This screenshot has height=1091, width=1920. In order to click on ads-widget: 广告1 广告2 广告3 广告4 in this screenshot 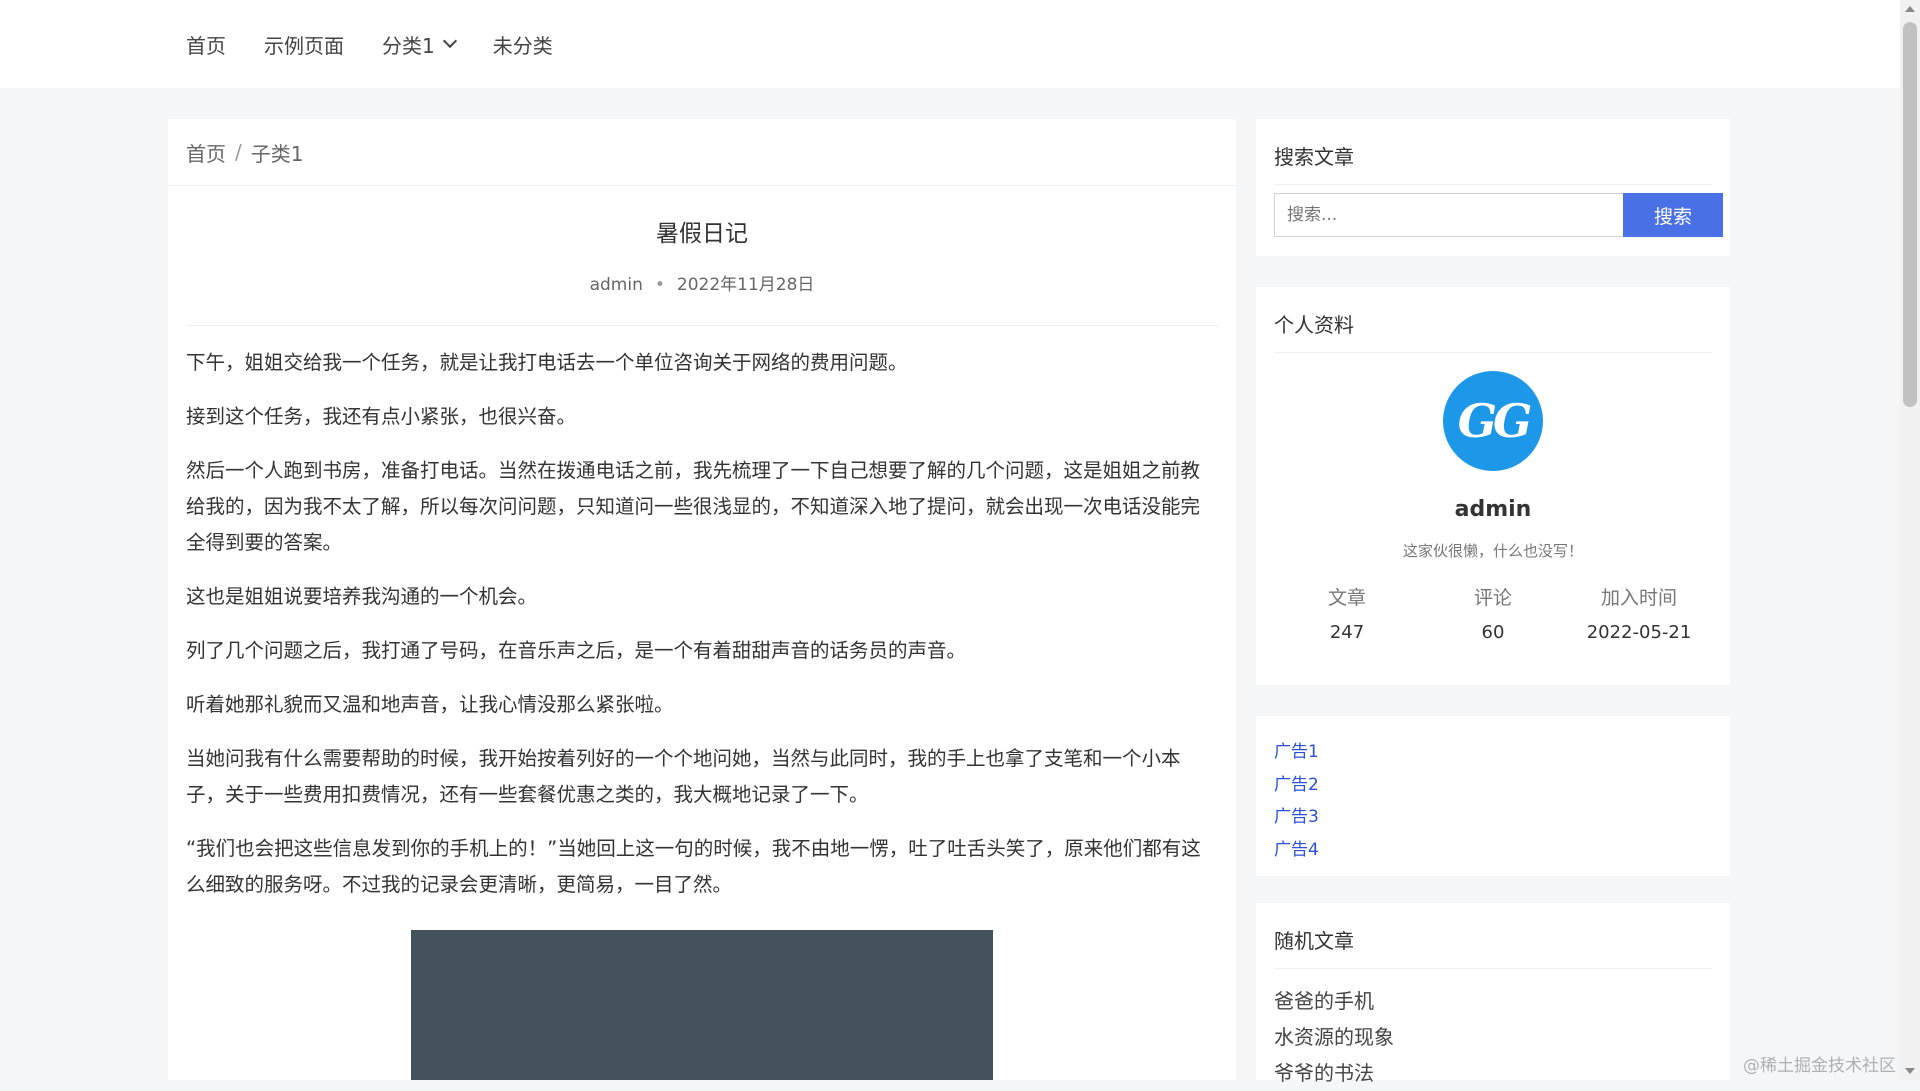, I will do `click(1493, 796)`.